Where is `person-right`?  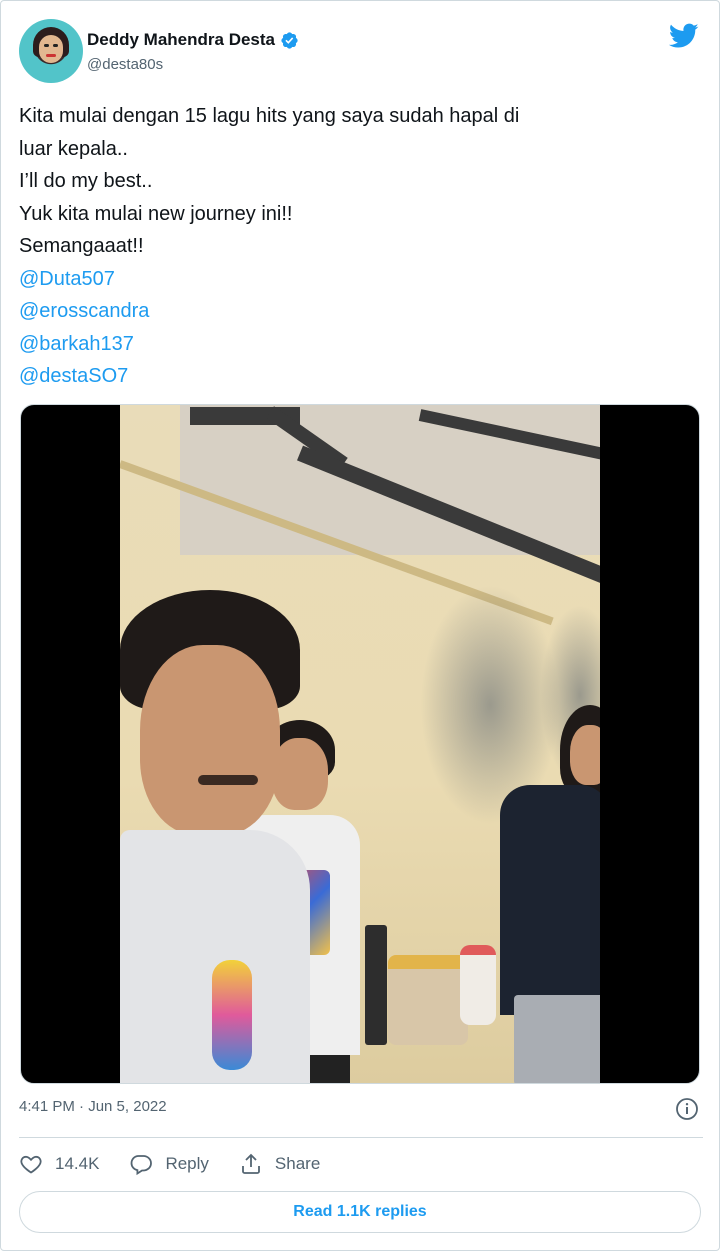
person-right is located at coordinates (550, 894).